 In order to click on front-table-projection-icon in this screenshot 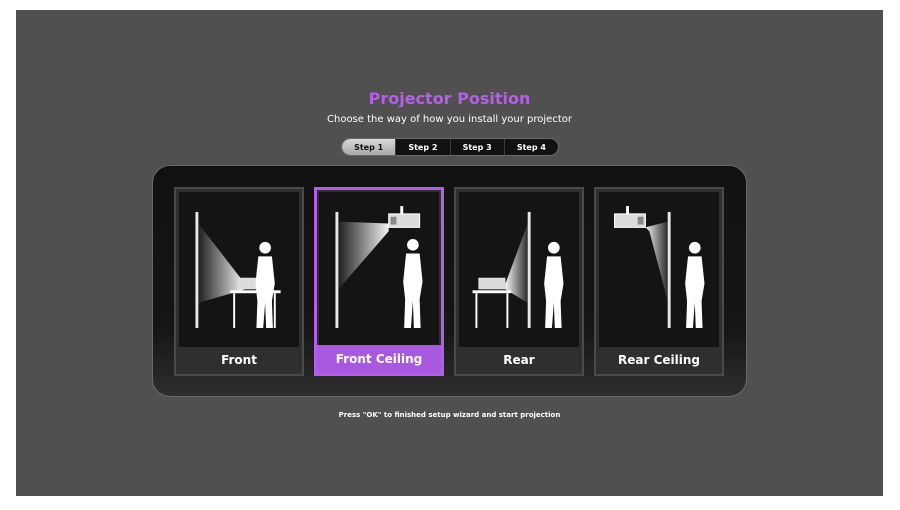, I will do `click(239, 269)`.